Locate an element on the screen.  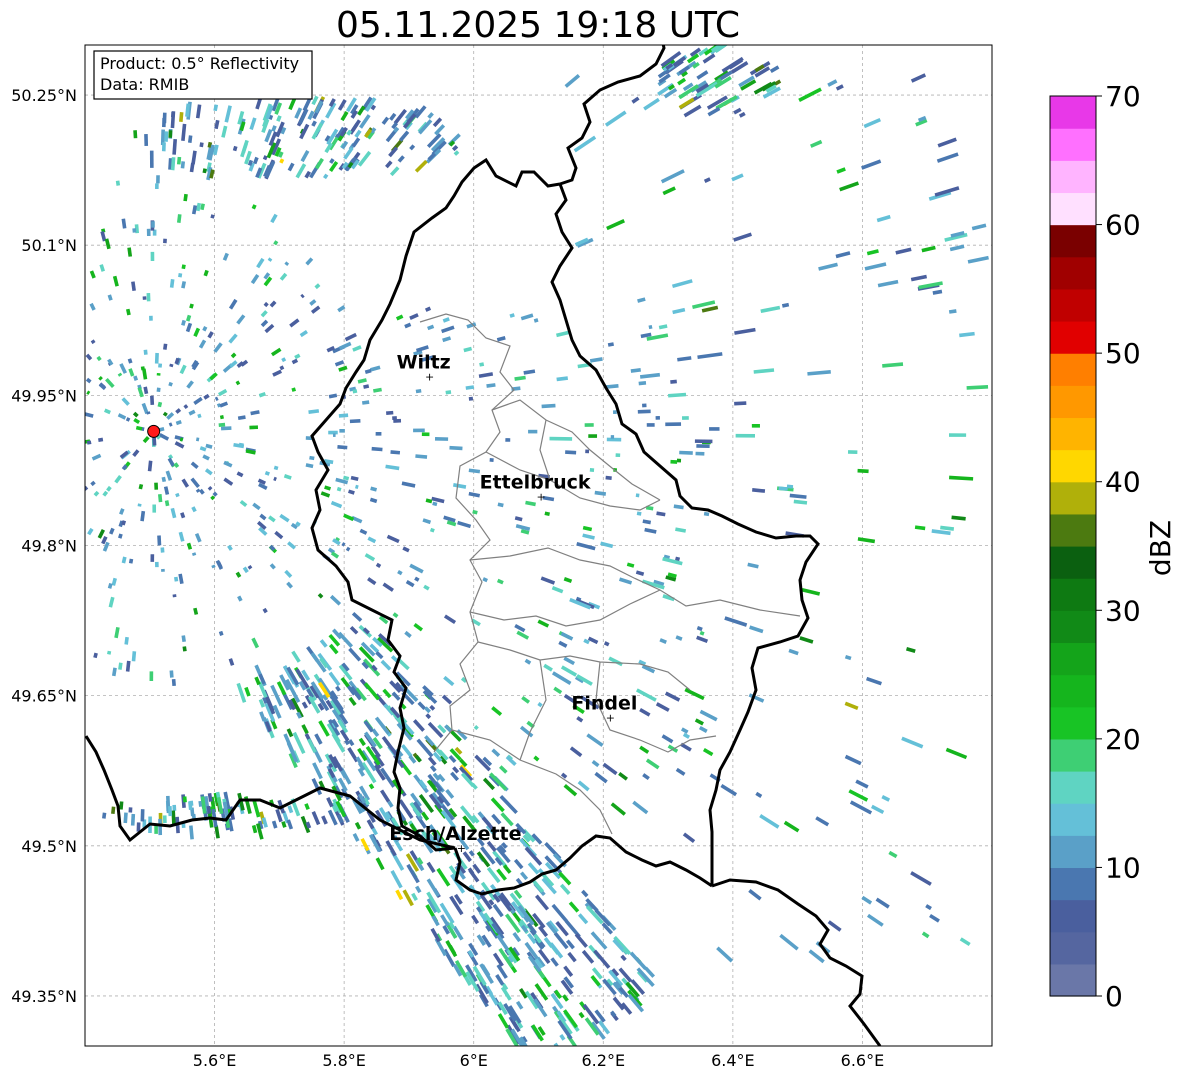
radar-site-marker is located at coordinates (154, 431).